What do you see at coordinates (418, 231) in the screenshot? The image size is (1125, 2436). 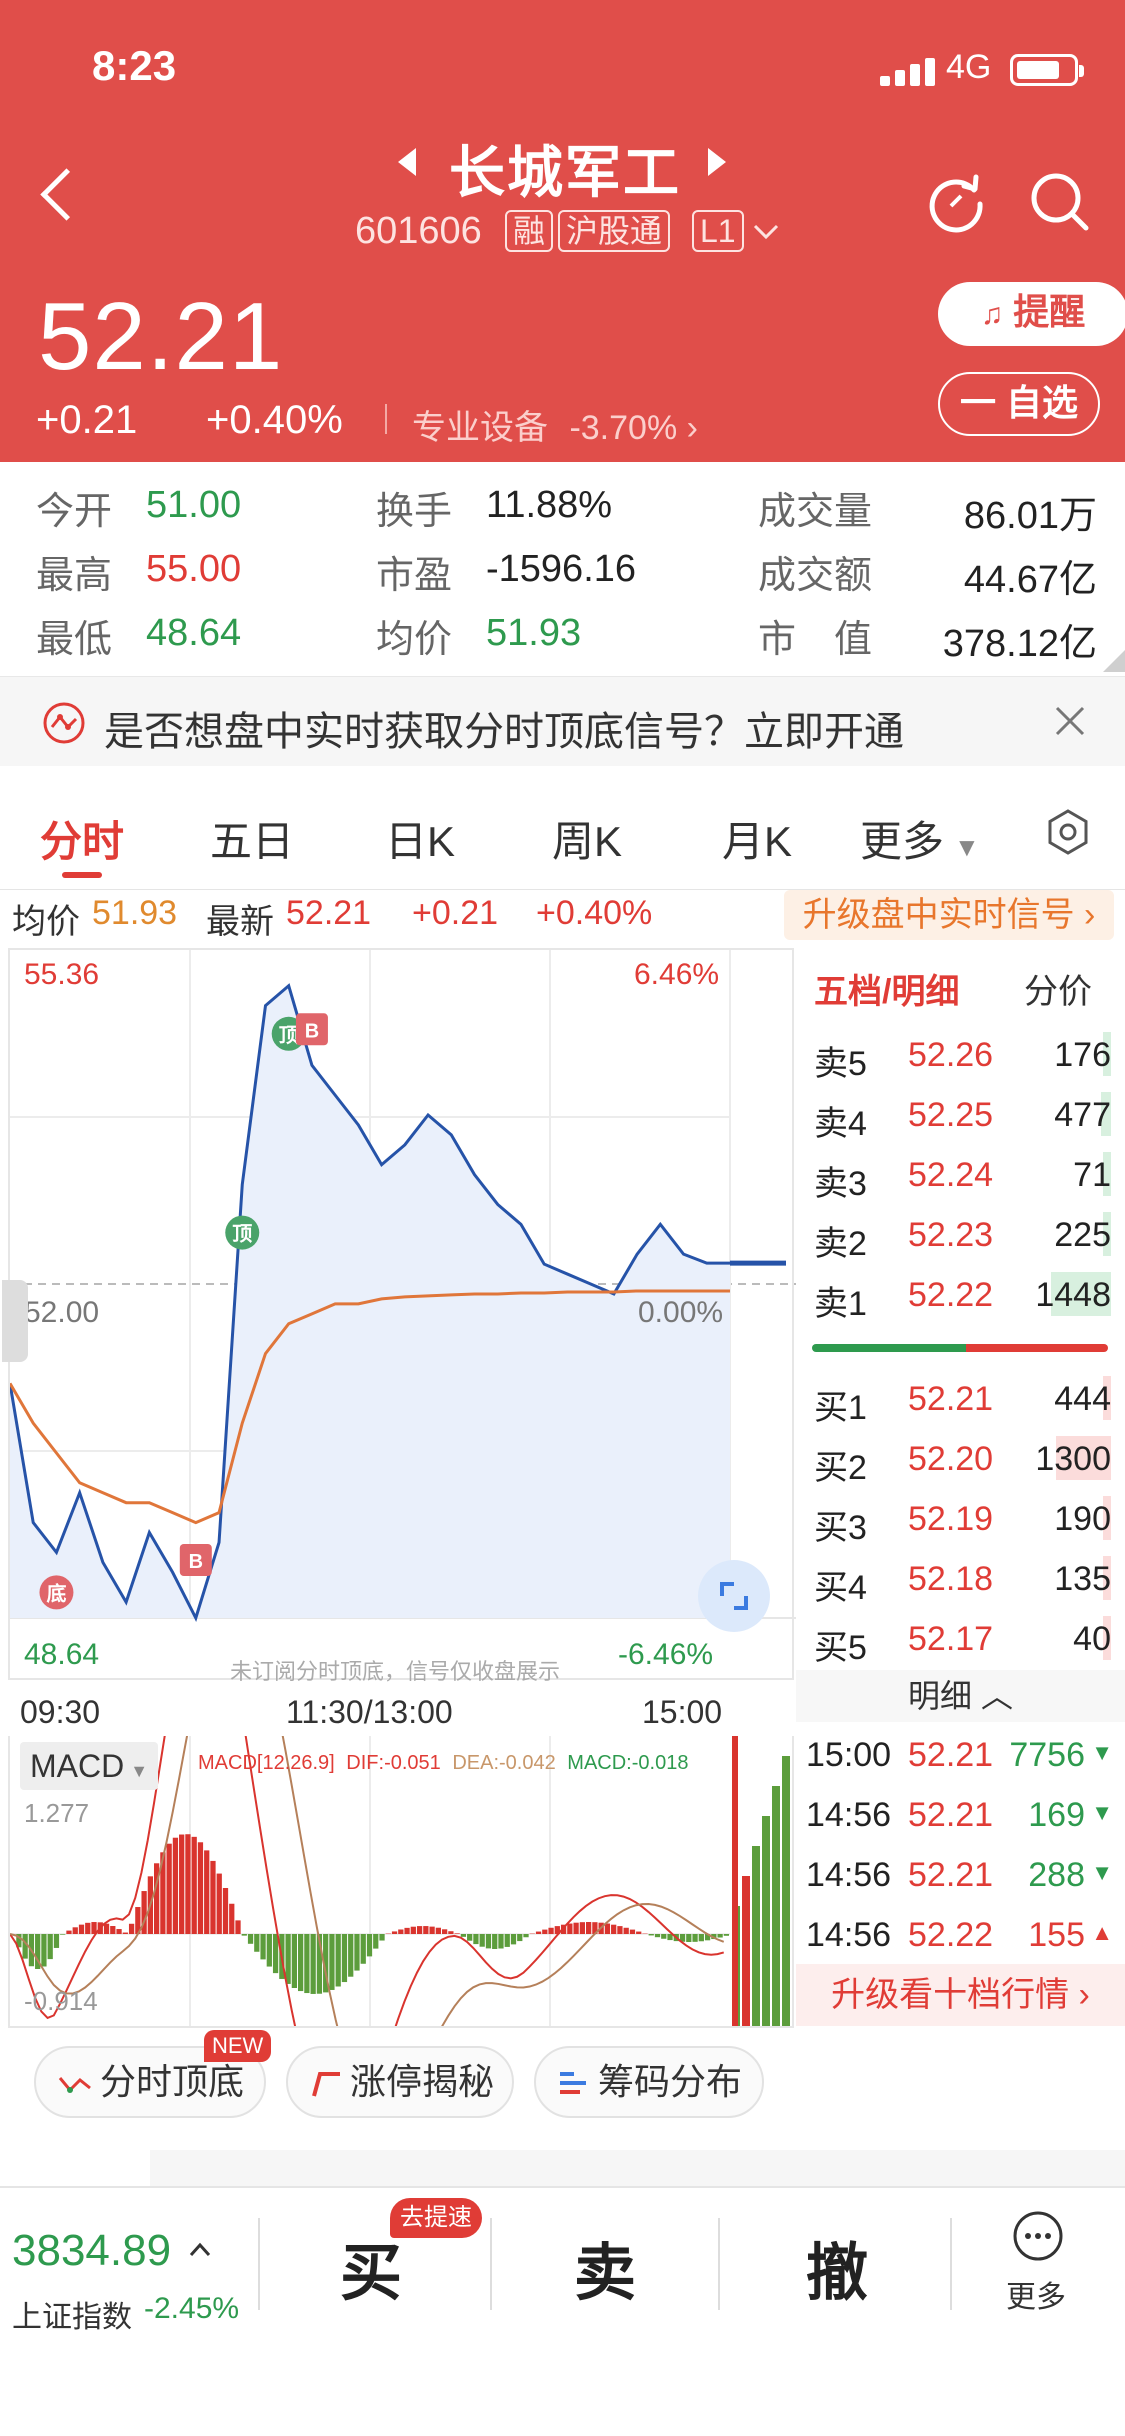 I see `stock-code: 601606` at bounding box center [418, 231].